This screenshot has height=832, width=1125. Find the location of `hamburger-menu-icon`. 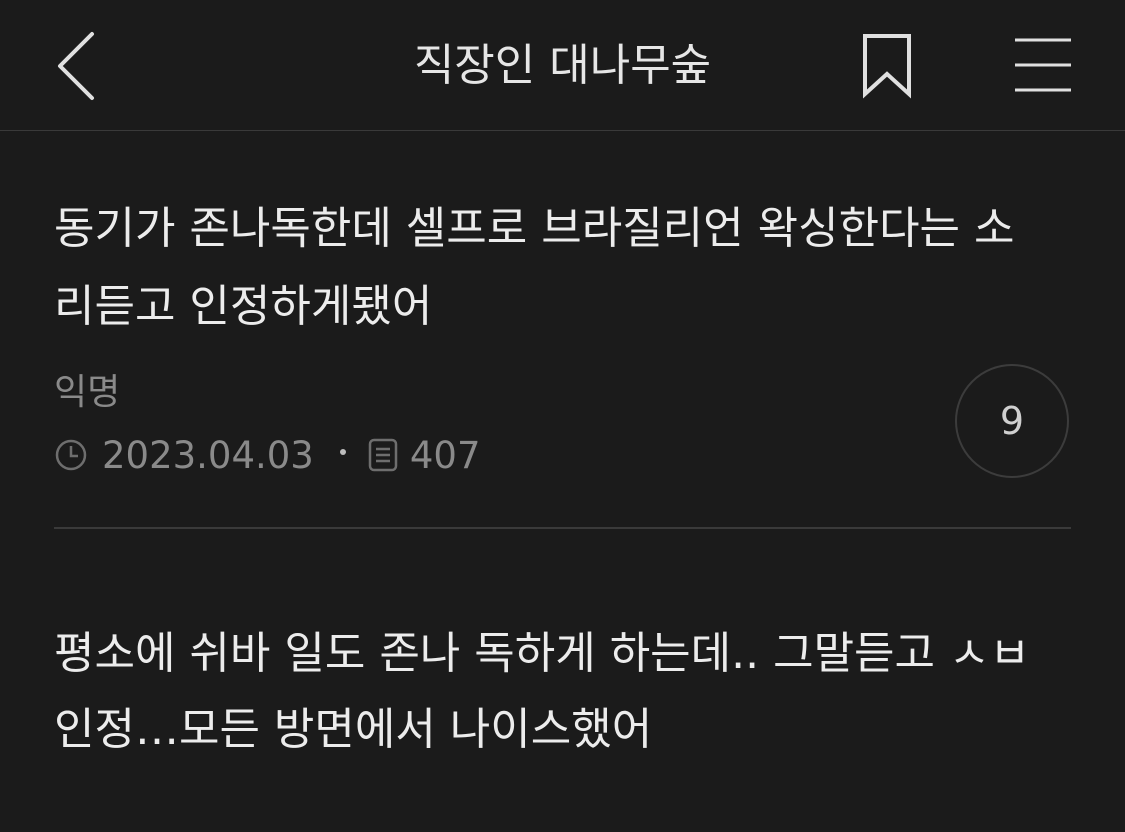

hamburger-menu-icon is located at coordinates (1043, 65).